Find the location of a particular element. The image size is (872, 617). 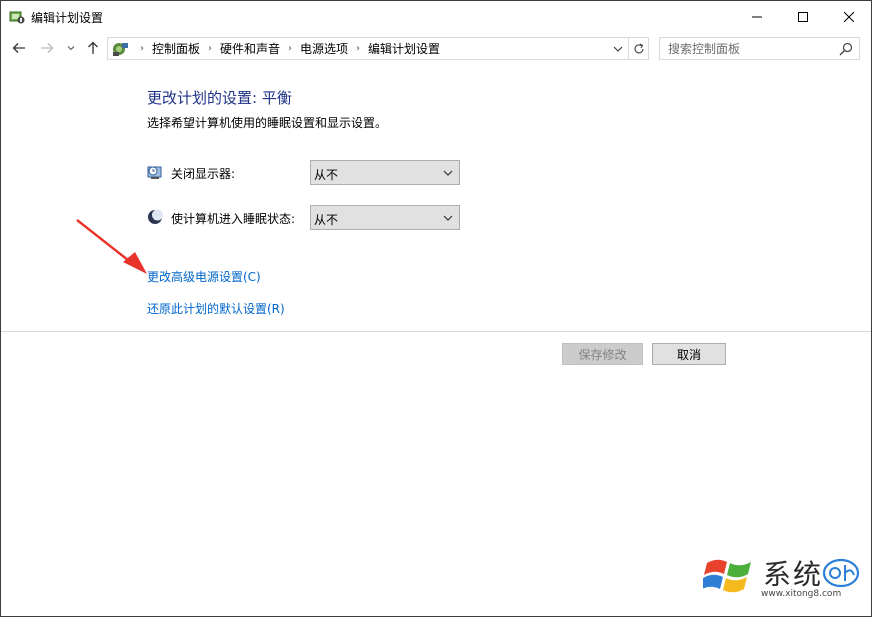

close-button is located at coordinates (849, 16).